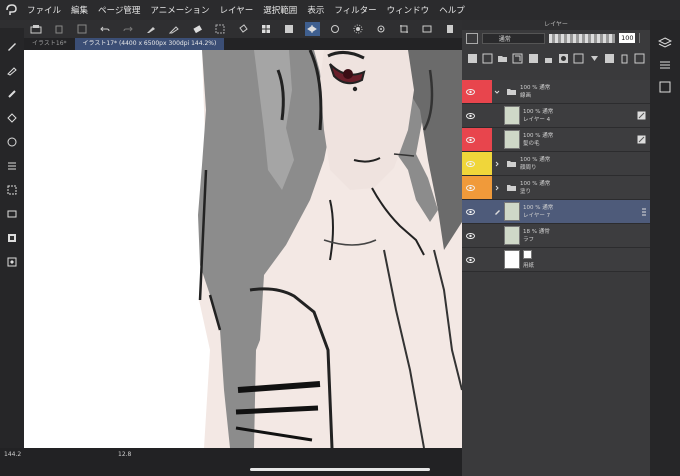 The image size is (680, 476). I want to click on opacity-value: 100, so click(627, 38).